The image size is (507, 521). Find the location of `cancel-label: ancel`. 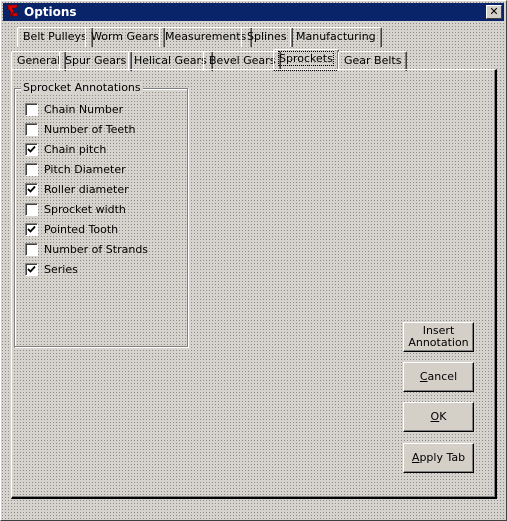

cancel-label: ancel is located at coordinates (442, 376).